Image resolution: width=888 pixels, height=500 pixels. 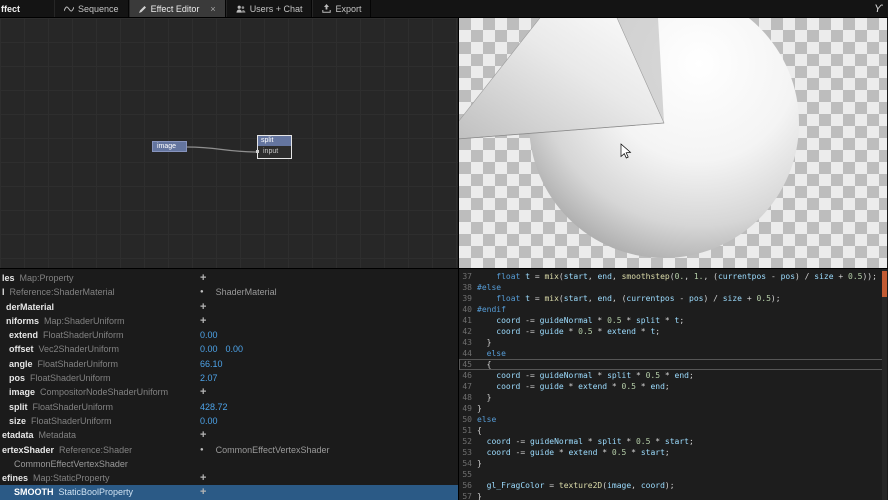 I want to click on tab-sequence: Sequence, so click(x=91, y=8).